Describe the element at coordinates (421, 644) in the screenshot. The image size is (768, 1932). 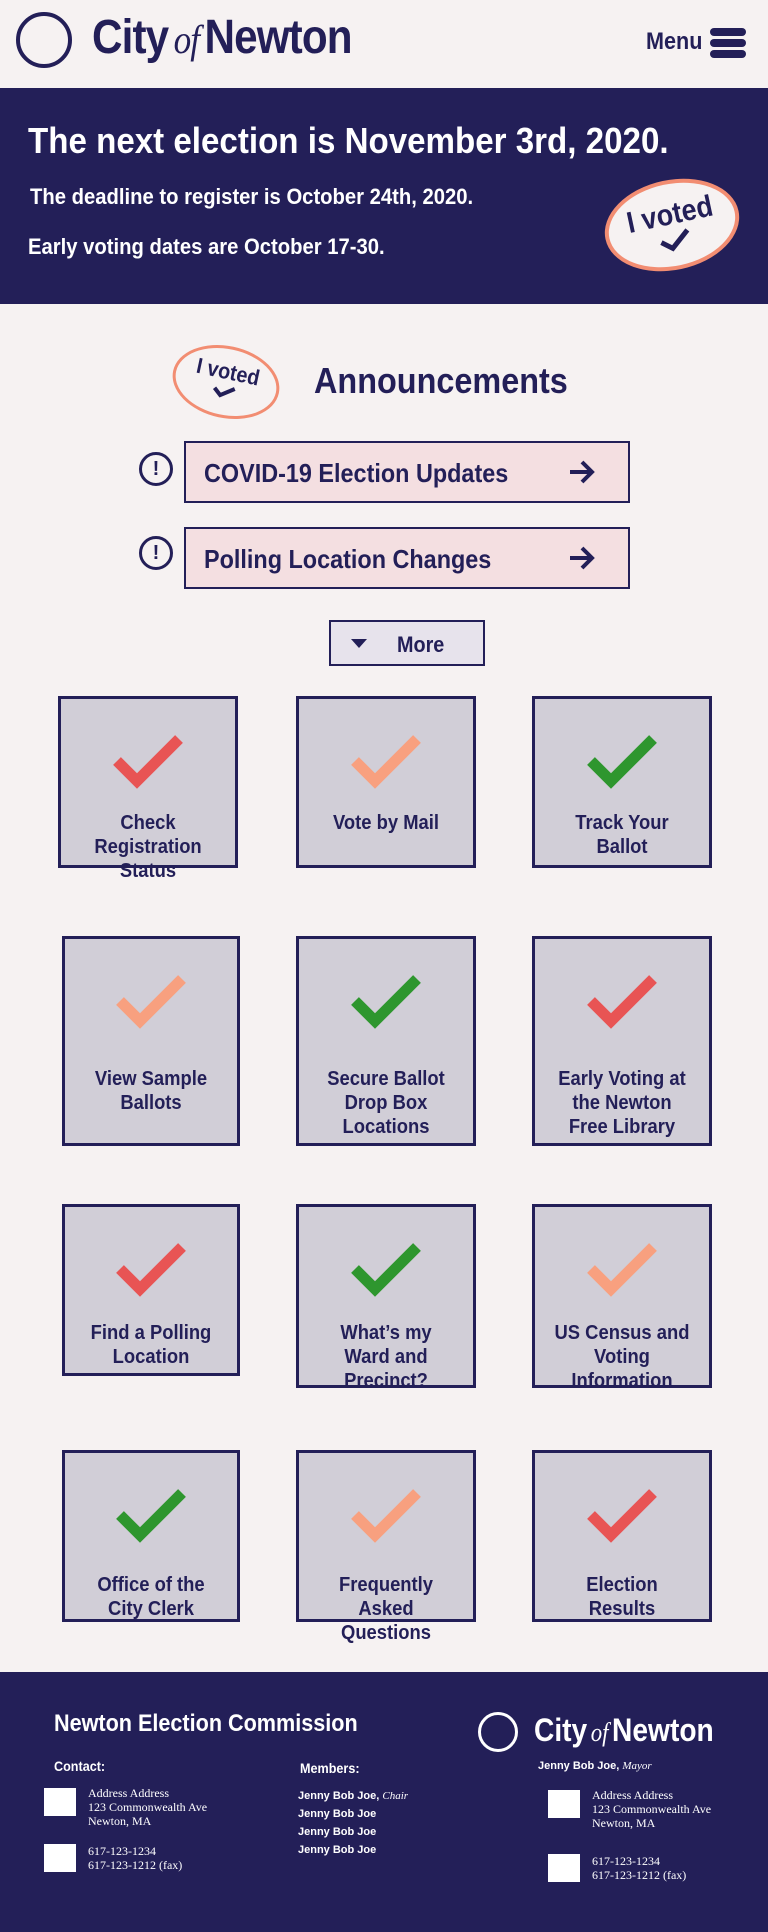
I see `more-label: More` at that location.